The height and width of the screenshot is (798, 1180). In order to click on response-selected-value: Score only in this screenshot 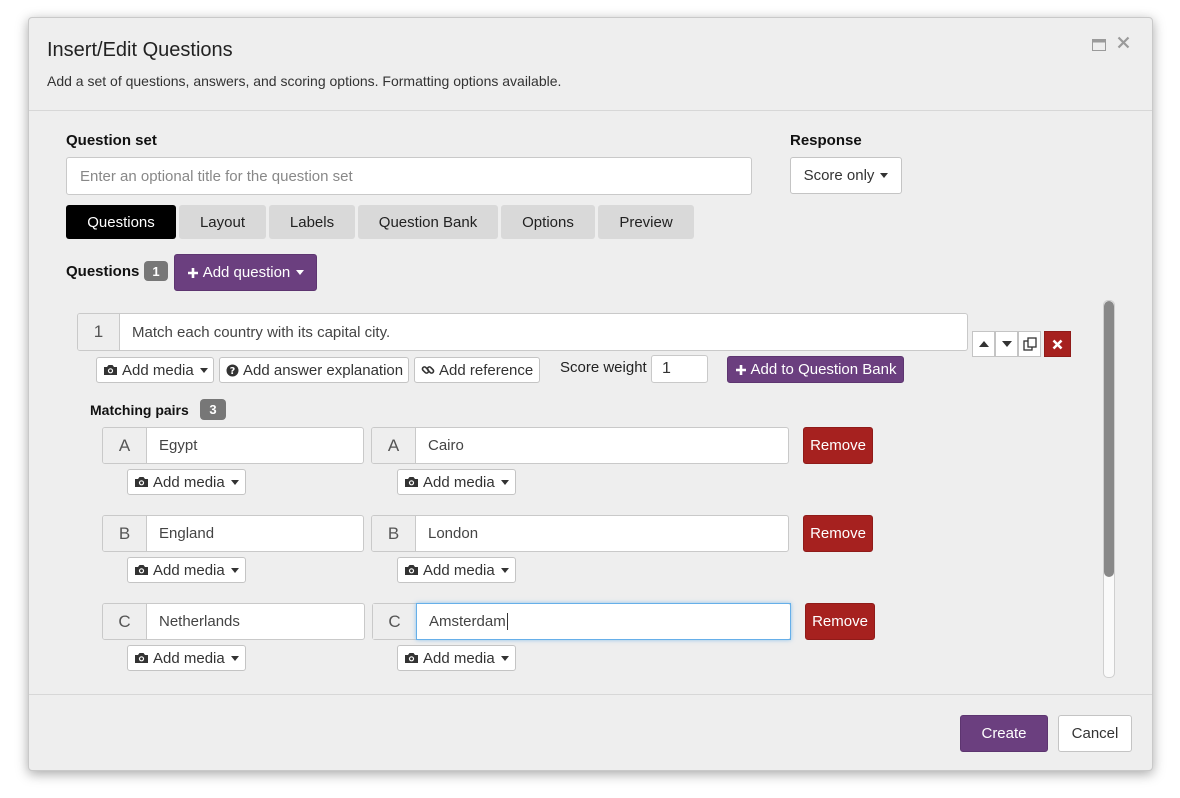, I will do `click(839, 175)`.